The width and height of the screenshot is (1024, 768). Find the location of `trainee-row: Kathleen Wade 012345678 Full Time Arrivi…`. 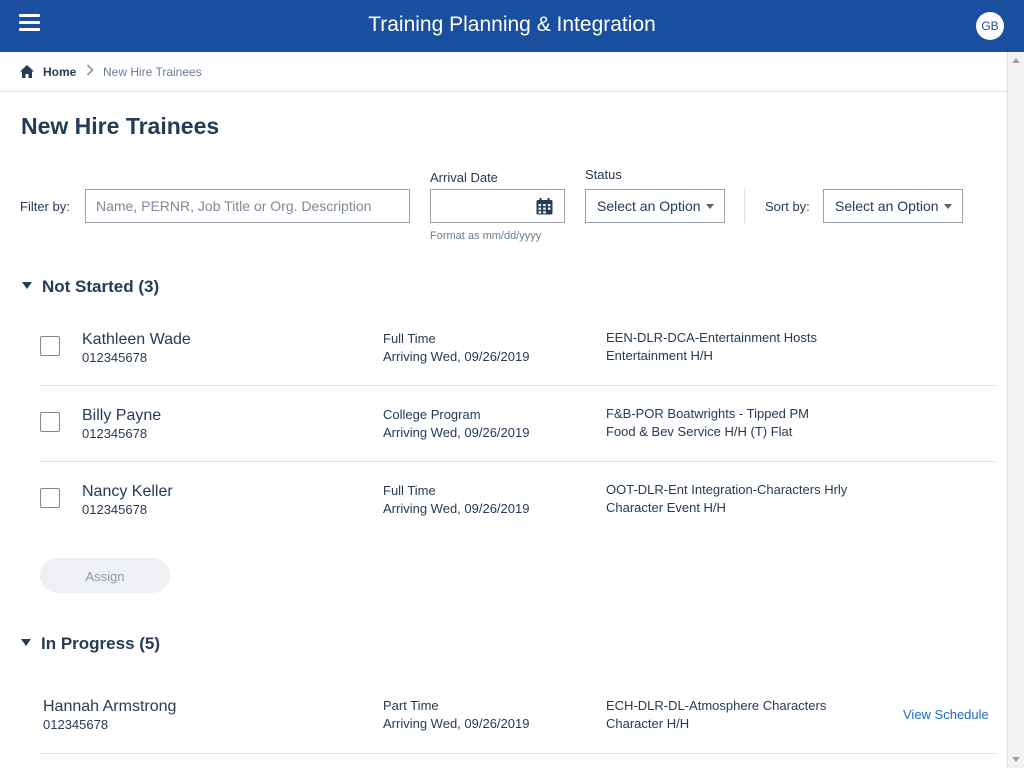

trainee-row: Kathleen Wade 012345678 Full Time Arrivi… is located at coordinates (517, 348).